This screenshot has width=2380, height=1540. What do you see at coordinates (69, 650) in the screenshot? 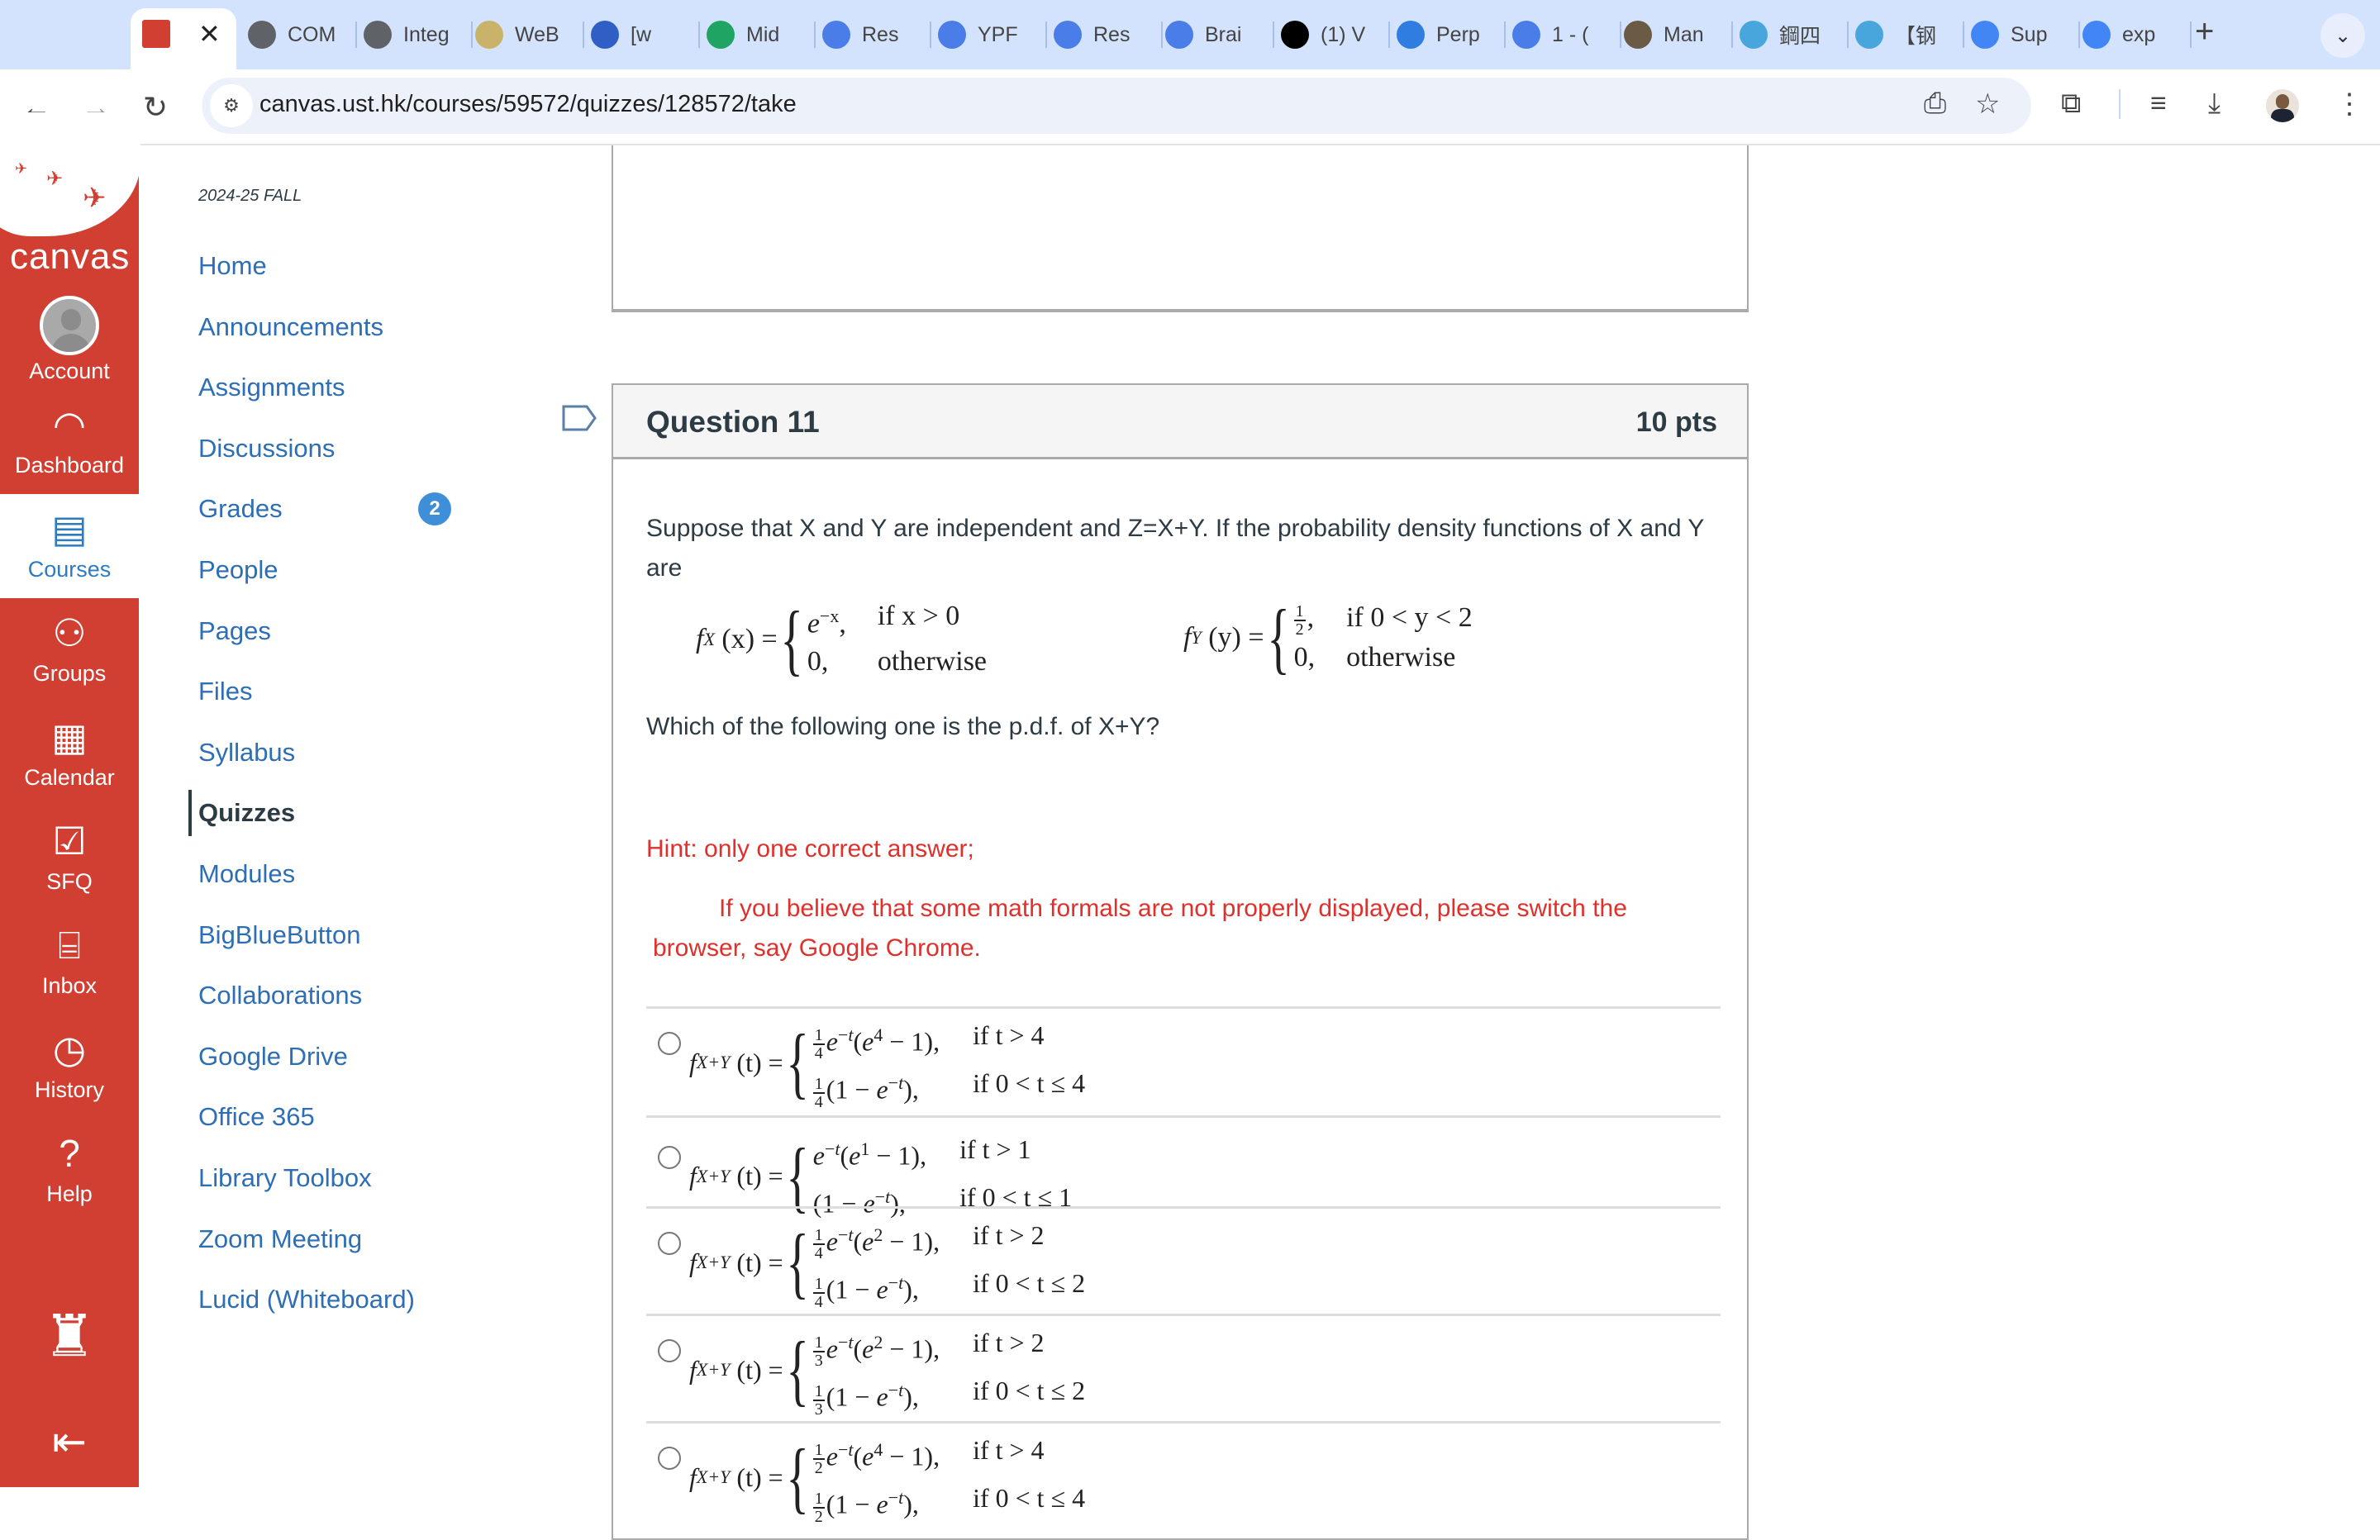
I see `global-nav-groups: ⚇ Groups` at bounding box center [69, 650].